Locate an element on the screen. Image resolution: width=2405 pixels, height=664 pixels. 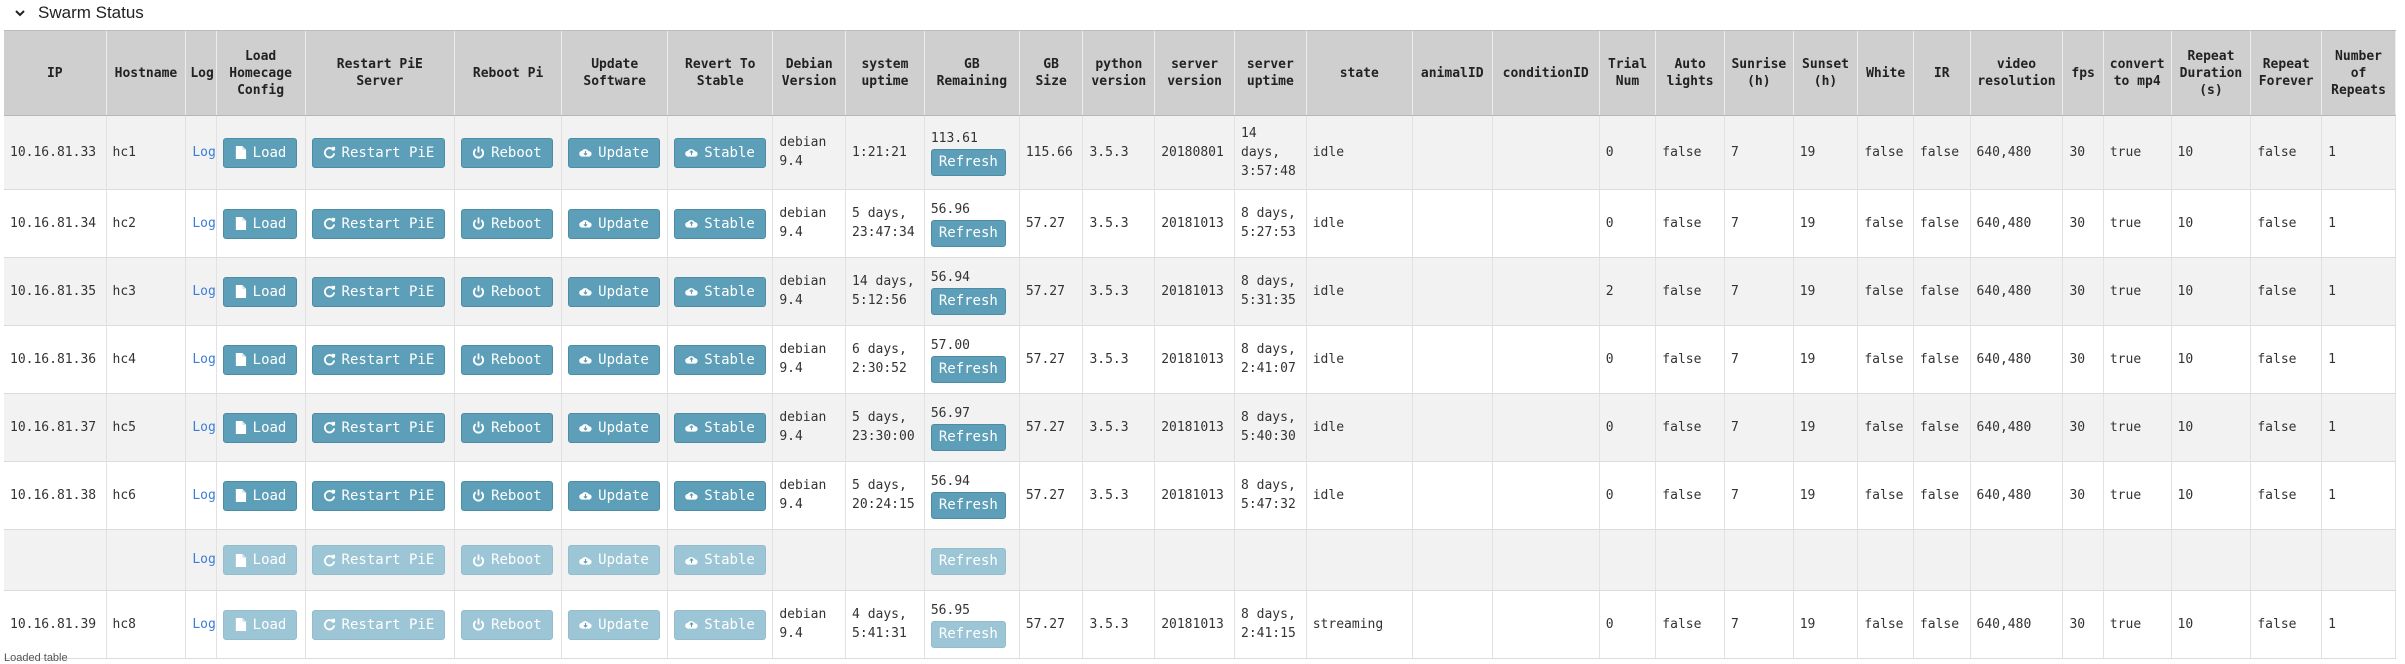
debian-version-value-cell: debian 9.4 is located at coordinates (809, 495).